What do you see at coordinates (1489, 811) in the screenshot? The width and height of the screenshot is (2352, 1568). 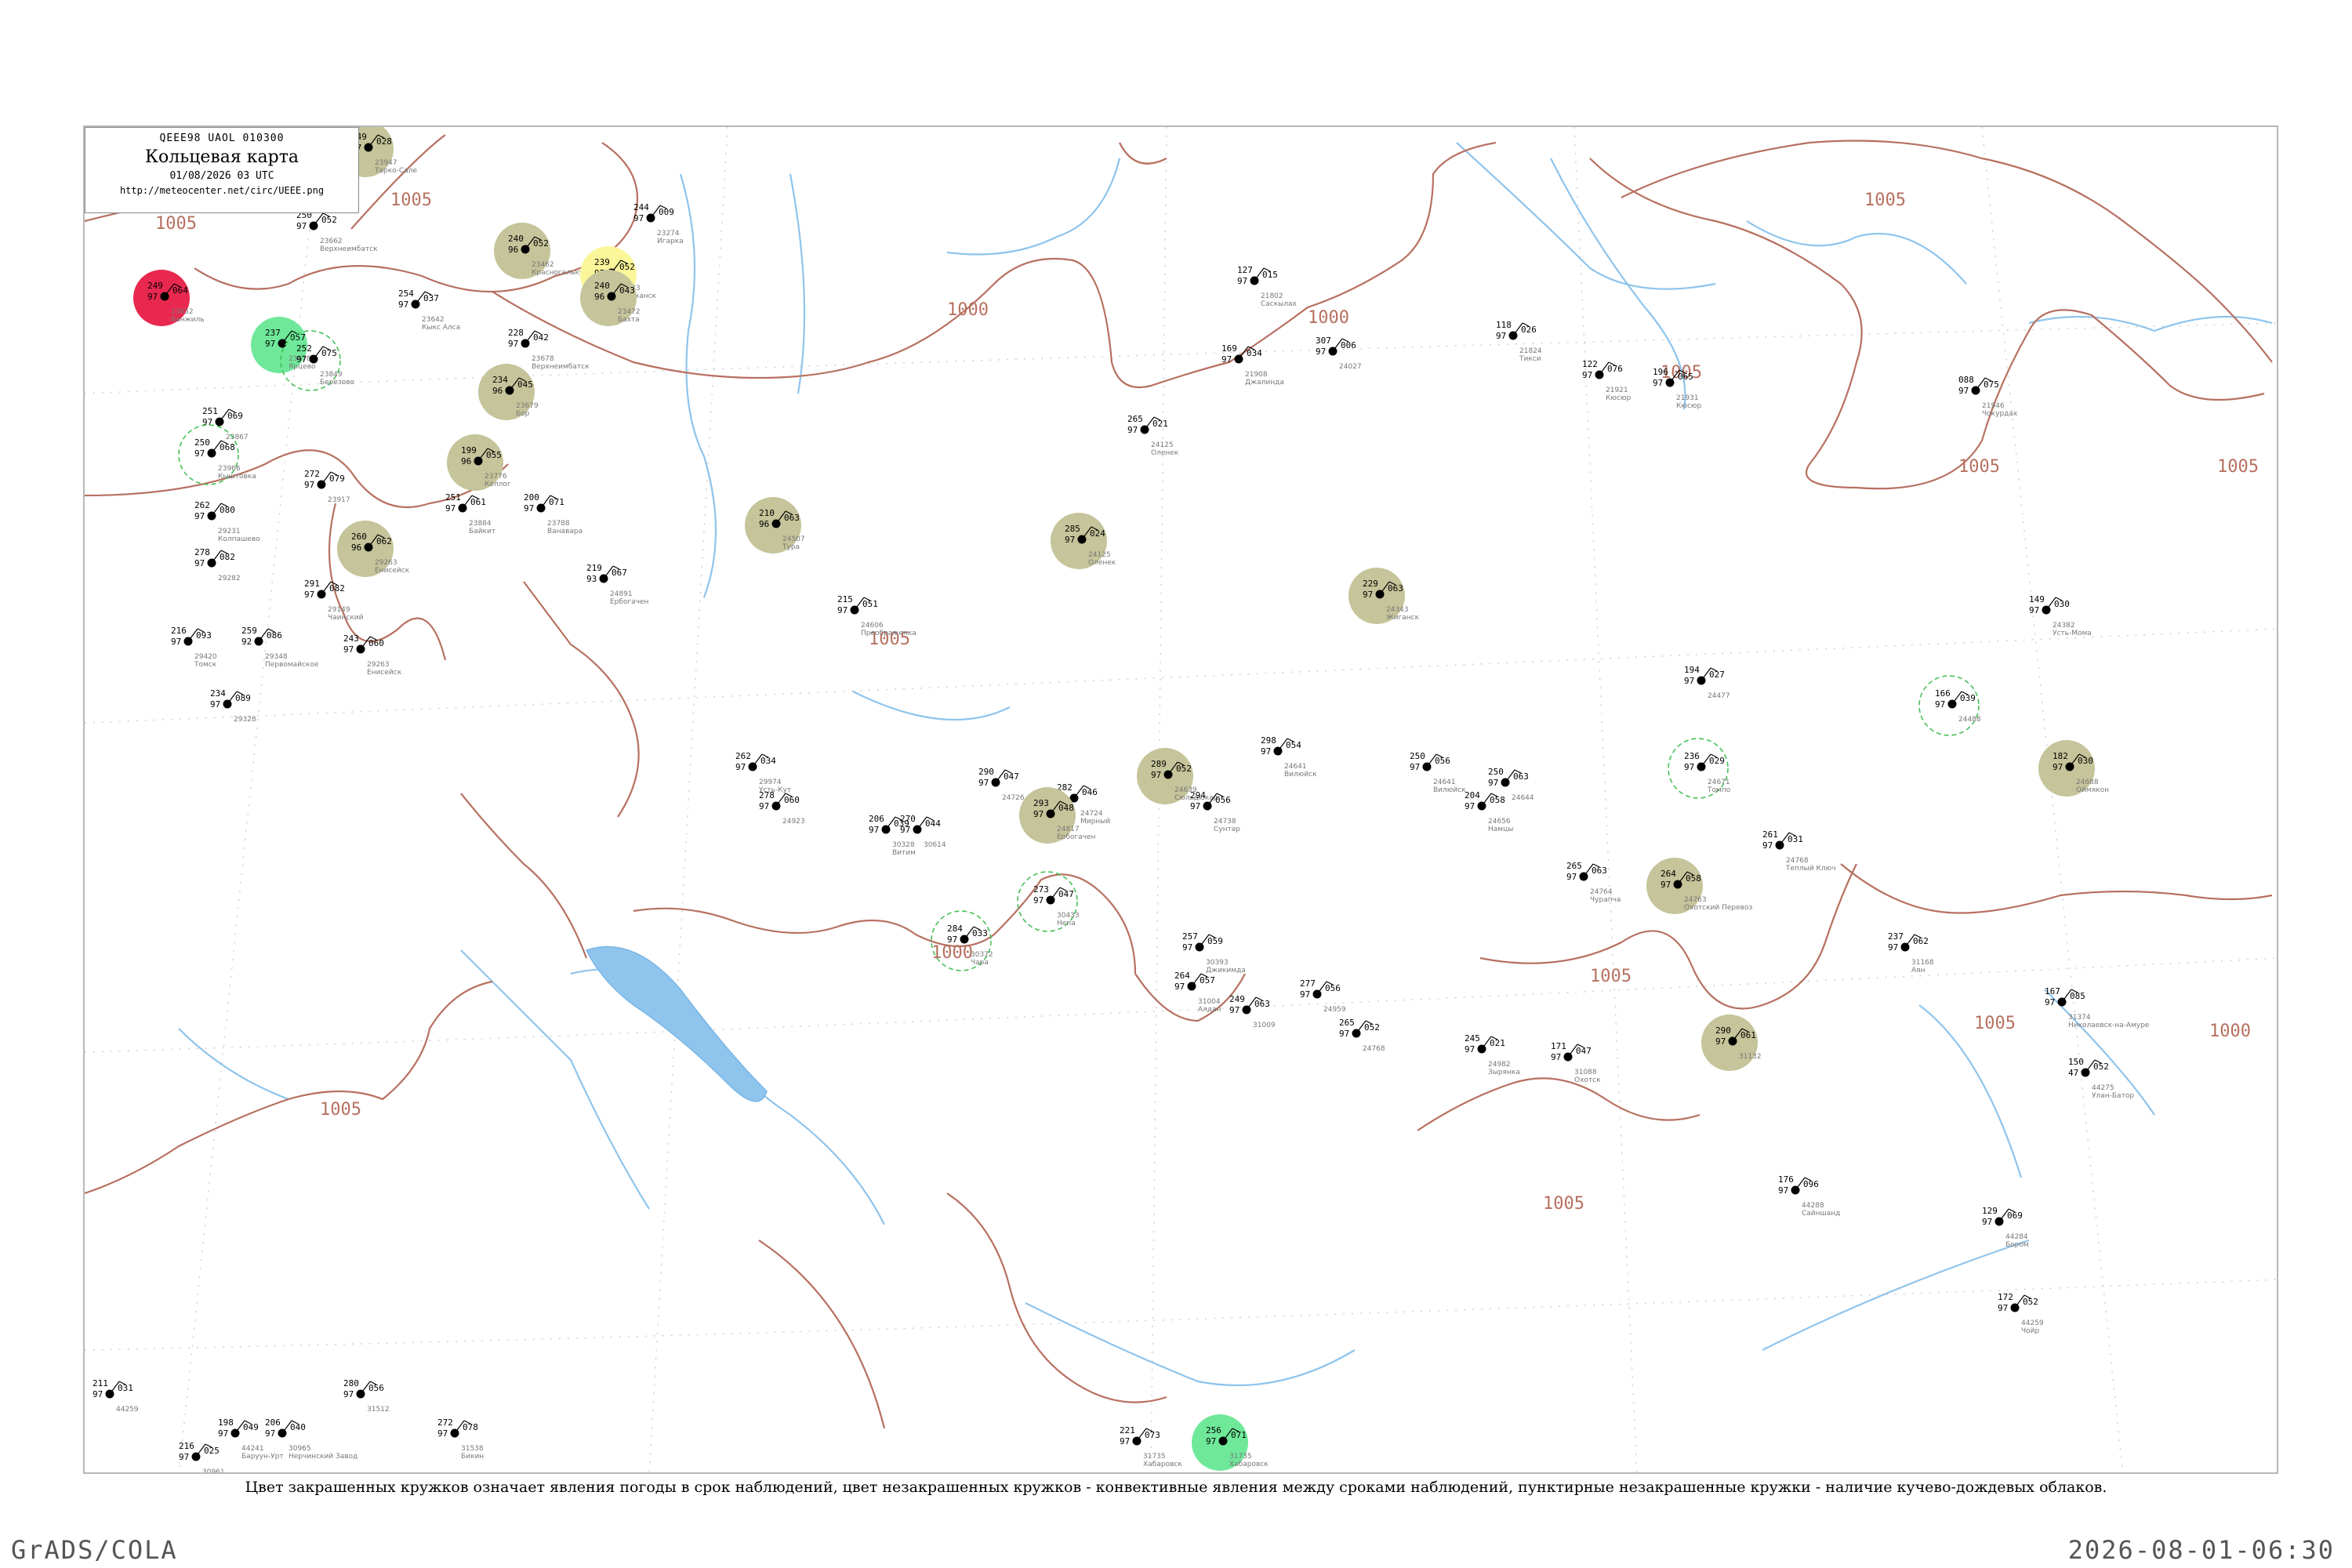 I see `station-marker: 204 058 97 24656Намцы` at bounding box center [1489, 811].